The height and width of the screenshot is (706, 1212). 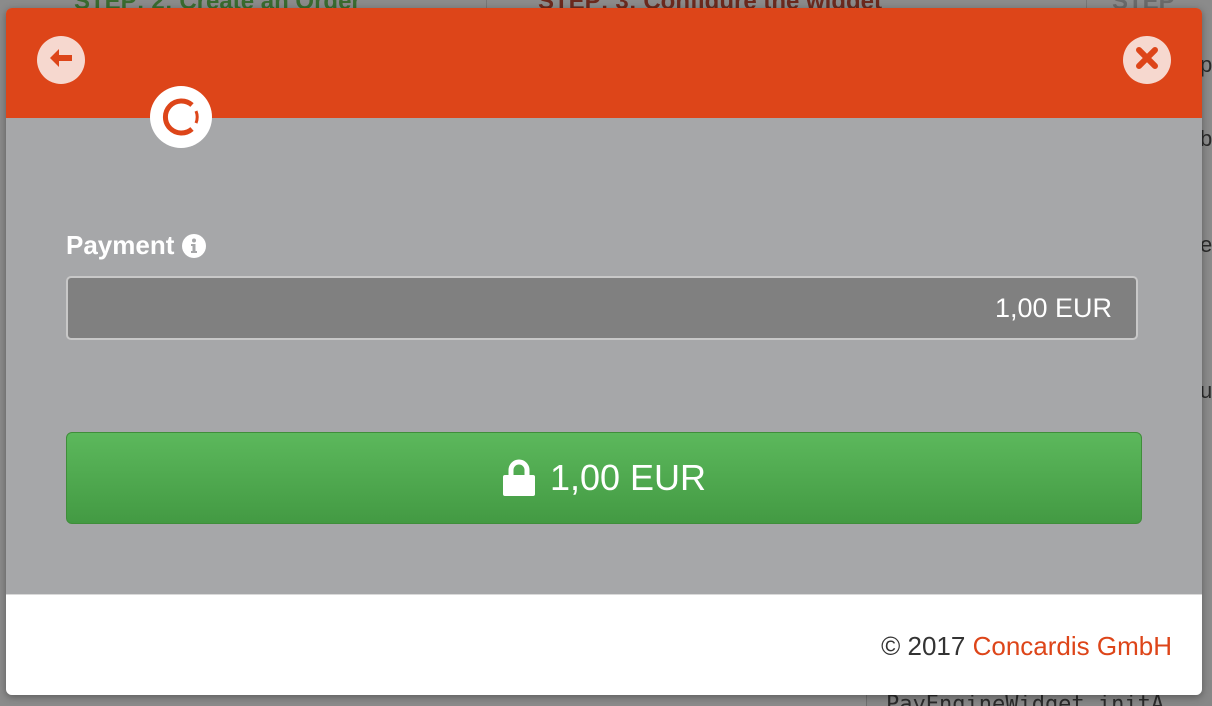 I want to click on info-icon, so click(x=194, y=245).